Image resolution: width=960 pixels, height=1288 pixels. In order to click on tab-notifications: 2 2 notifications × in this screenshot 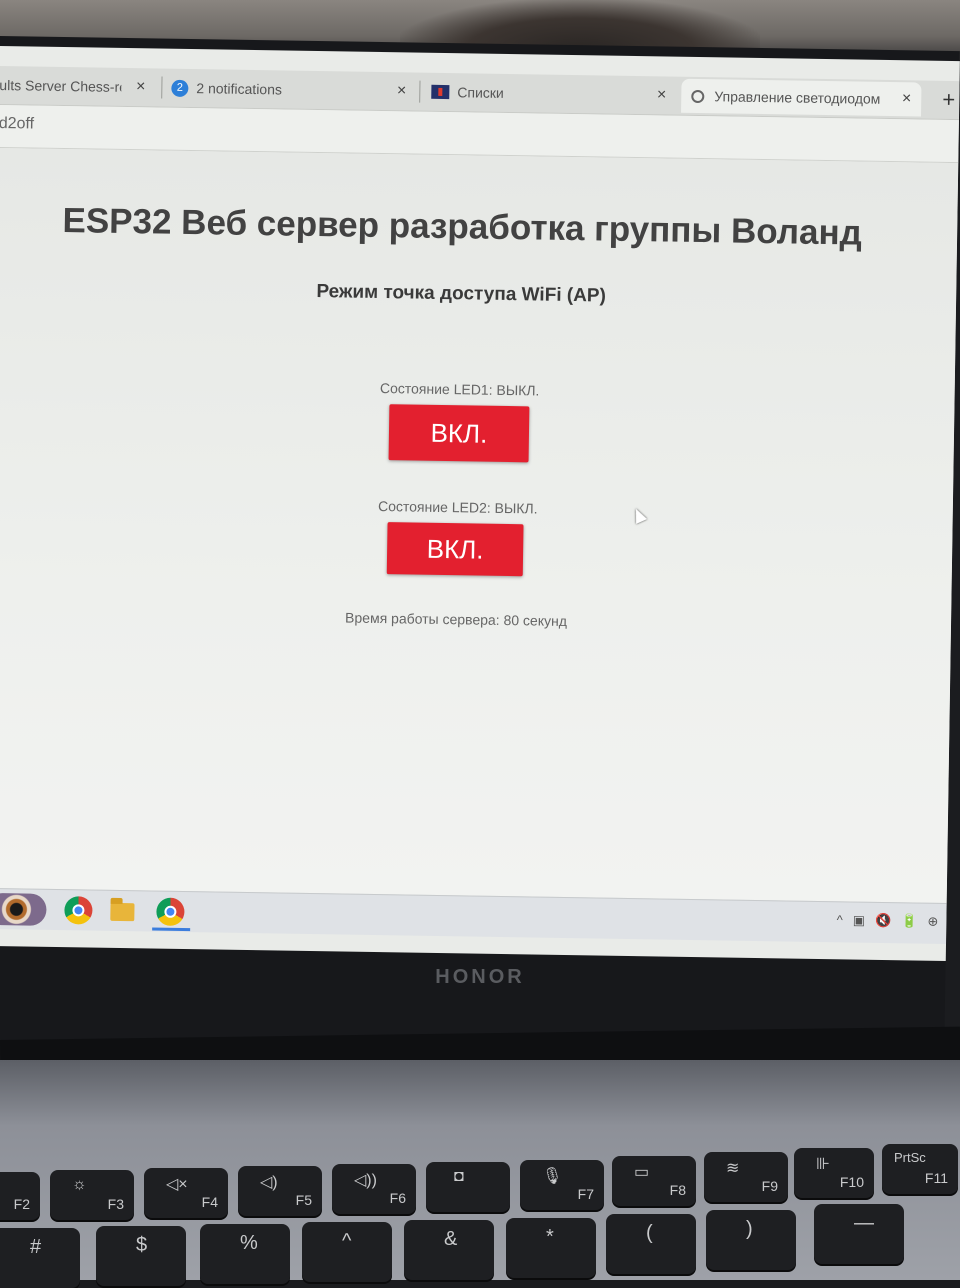, I will do `click(294, 90)`.